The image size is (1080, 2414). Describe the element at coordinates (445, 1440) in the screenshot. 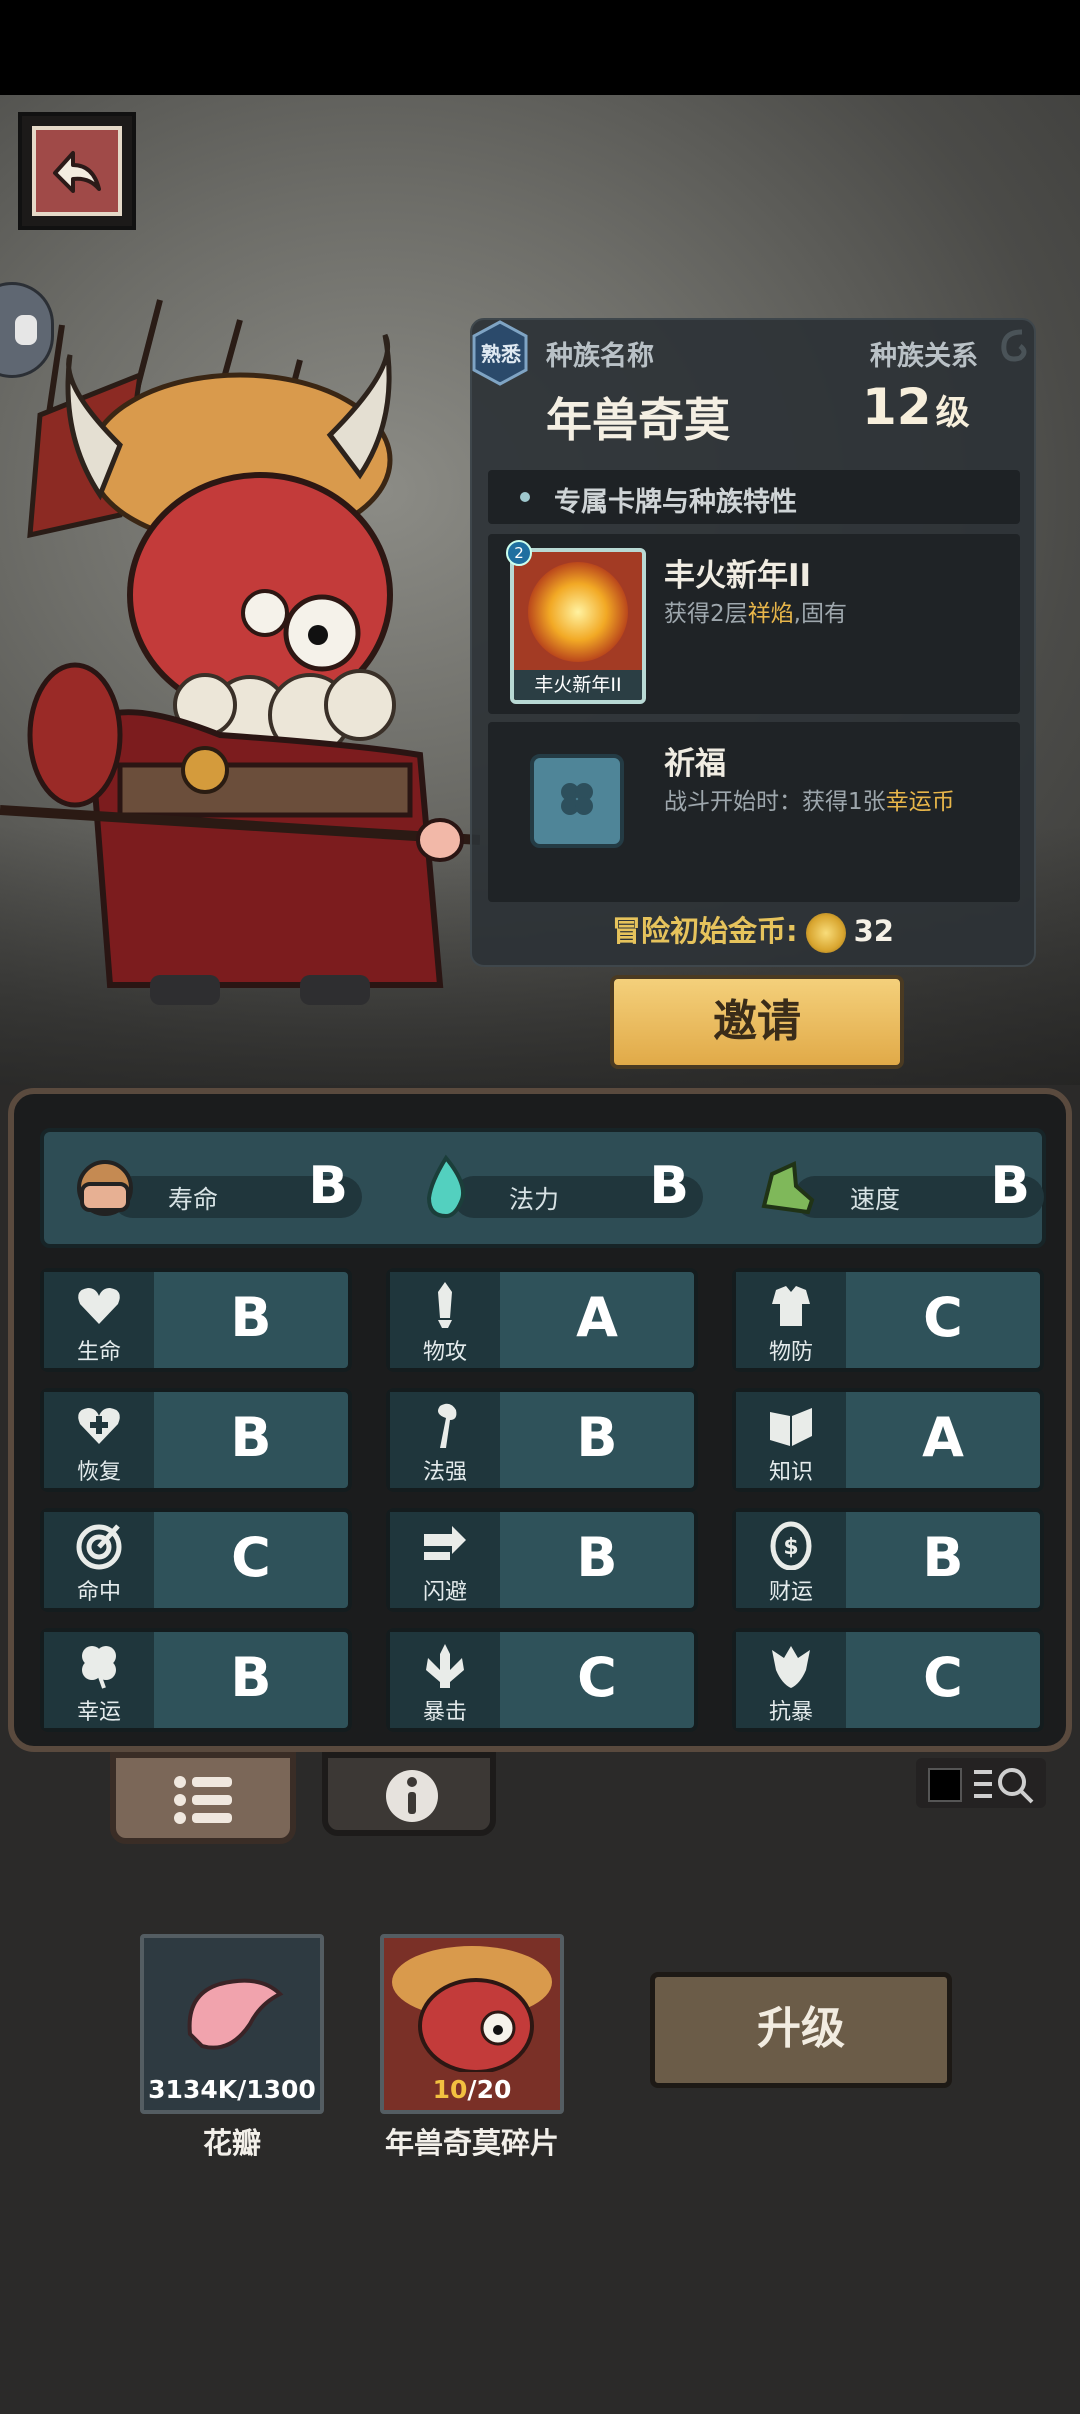

I see `stat-icon-box: 法强` at that location.